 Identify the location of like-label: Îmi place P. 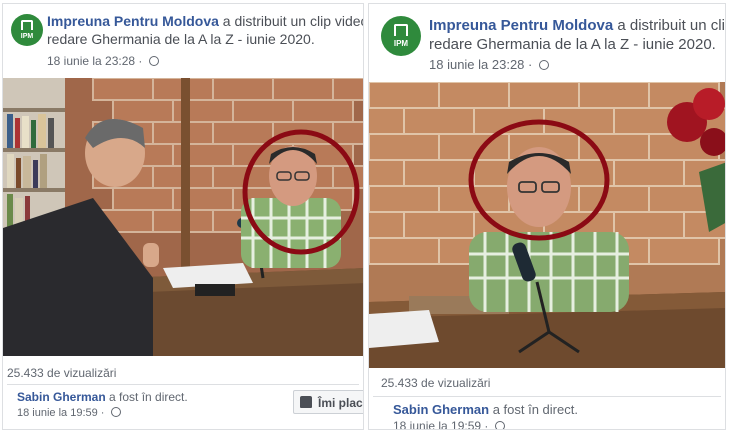
(340, 403).